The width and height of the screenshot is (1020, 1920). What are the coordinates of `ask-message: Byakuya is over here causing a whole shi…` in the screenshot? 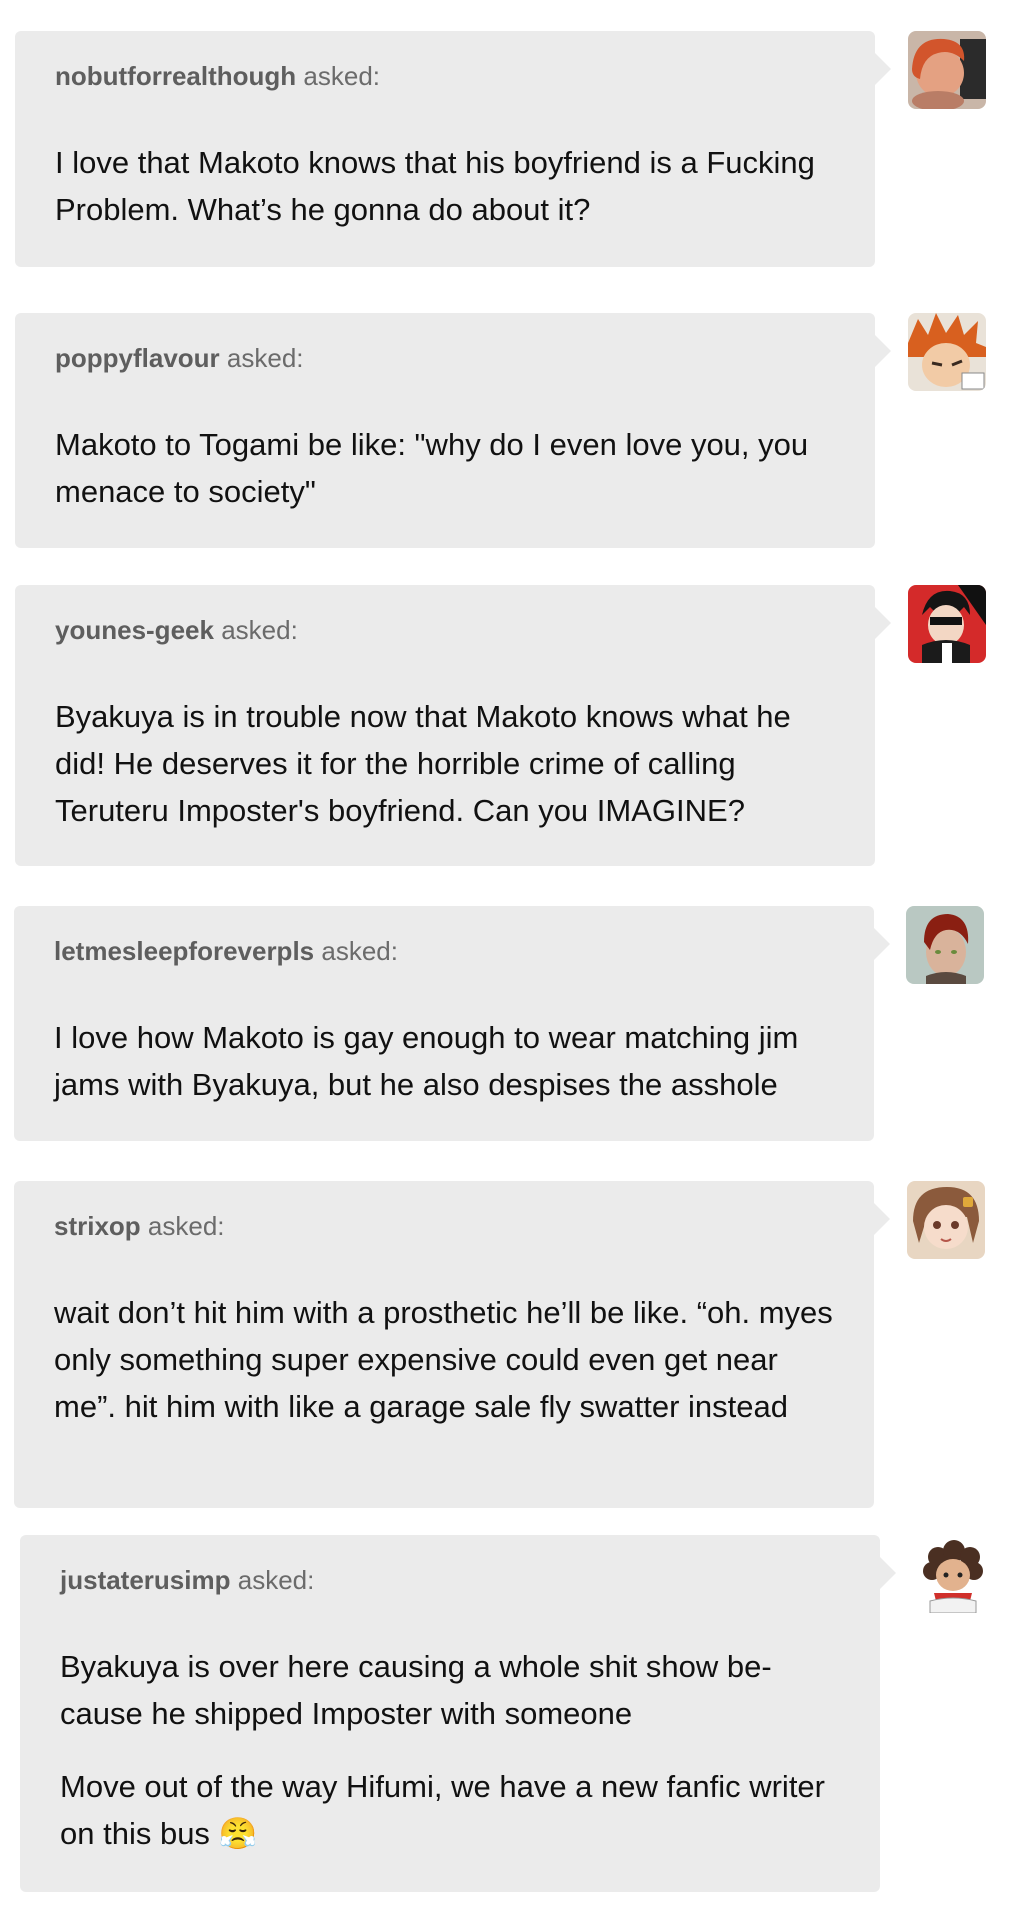 It's located at (455, 1763).